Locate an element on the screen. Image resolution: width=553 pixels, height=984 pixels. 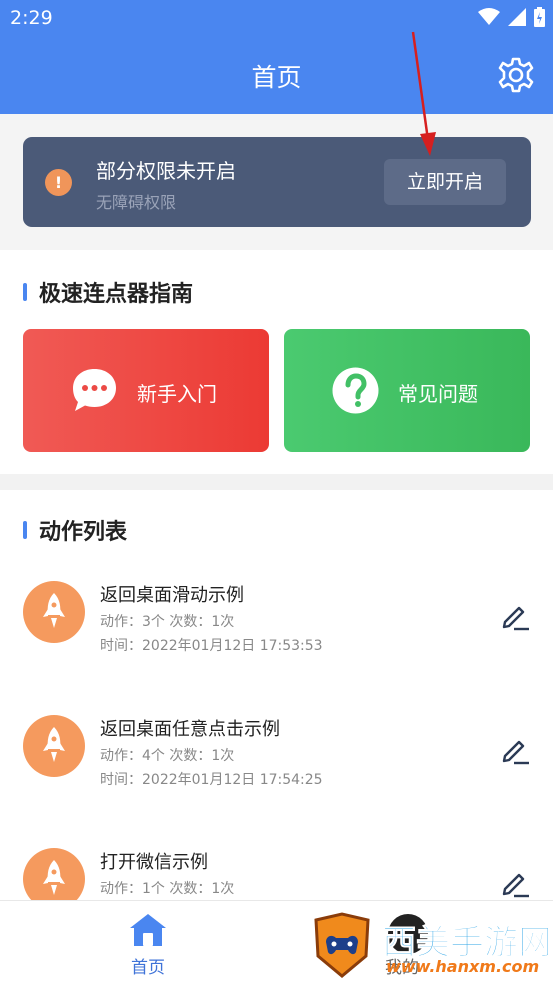
permission-title: 部分权限未开启 is located at coordinates (166, 171).